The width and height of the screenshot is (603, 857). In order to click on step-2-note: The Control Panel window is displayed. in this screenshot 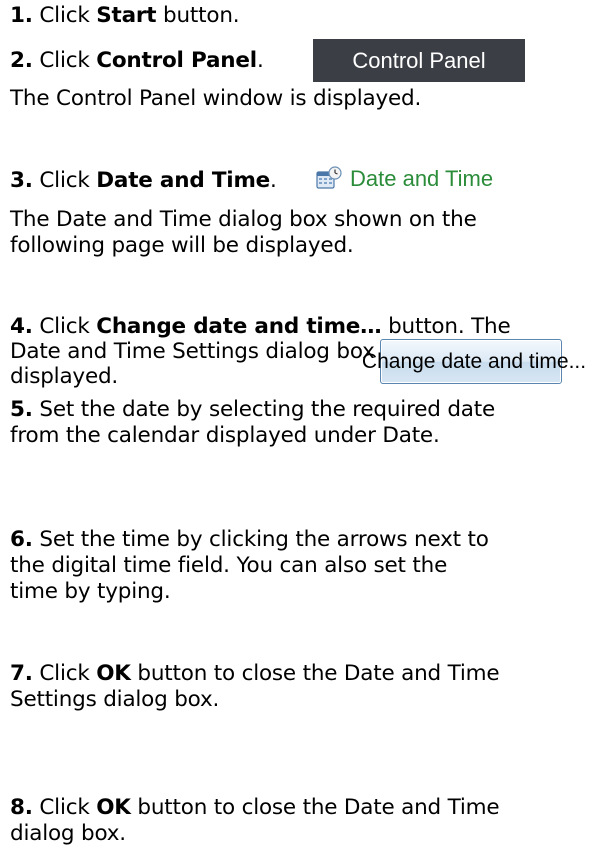, I will do `click(216, 98)`.